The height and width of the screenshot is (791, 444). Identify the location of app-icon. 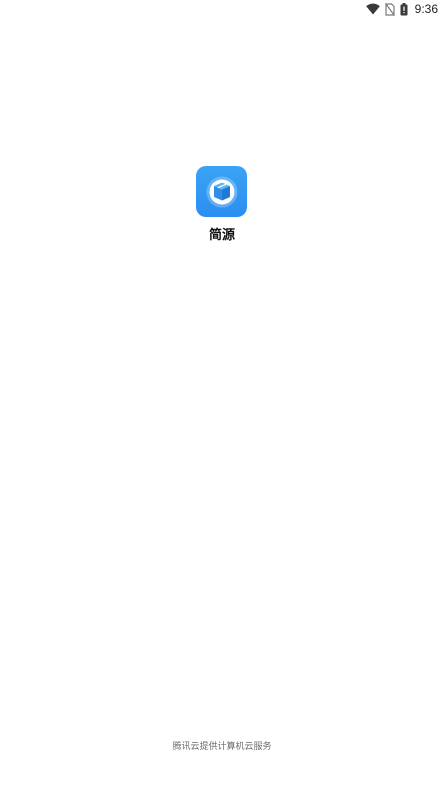
(221, 191).